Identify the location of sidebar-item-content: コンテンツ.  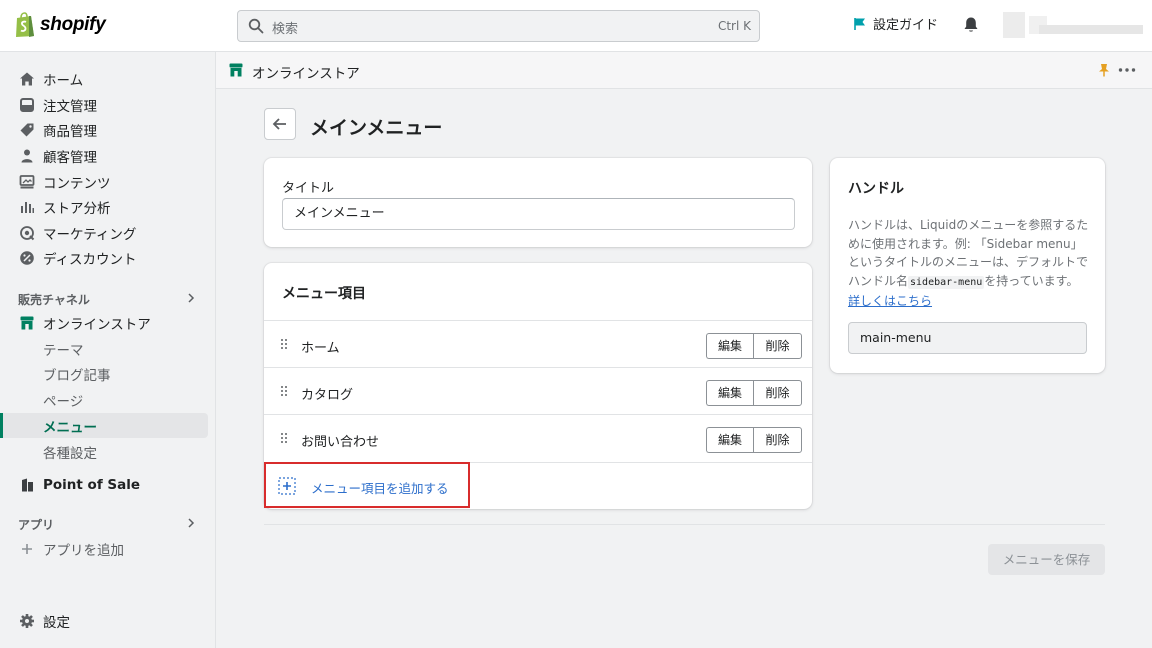
(104, 181).